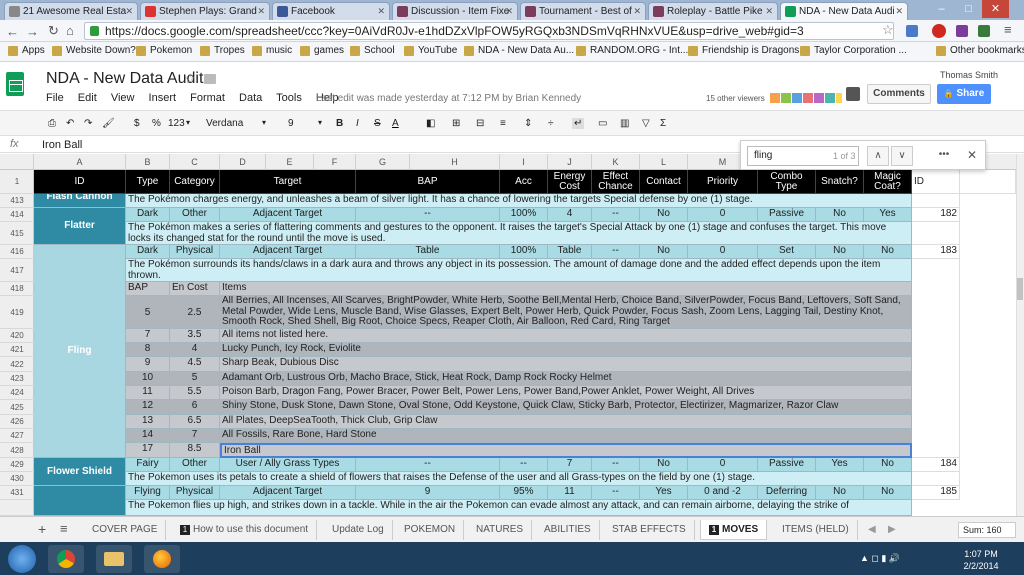  Describe the element at coordinates (17, 450) in the screenshot. I see `row-number: 428` at that location.